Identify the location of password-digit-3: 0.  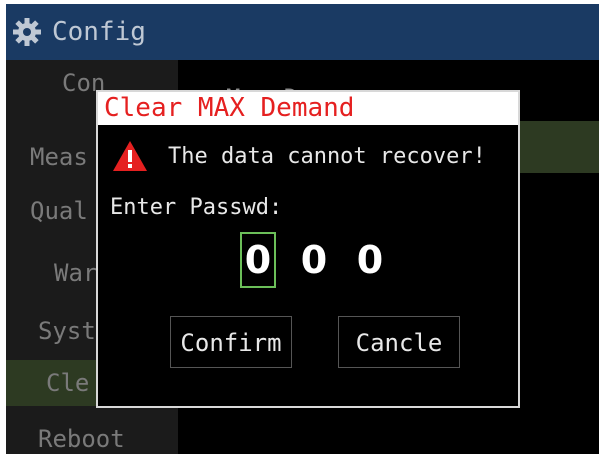
(370, 260).